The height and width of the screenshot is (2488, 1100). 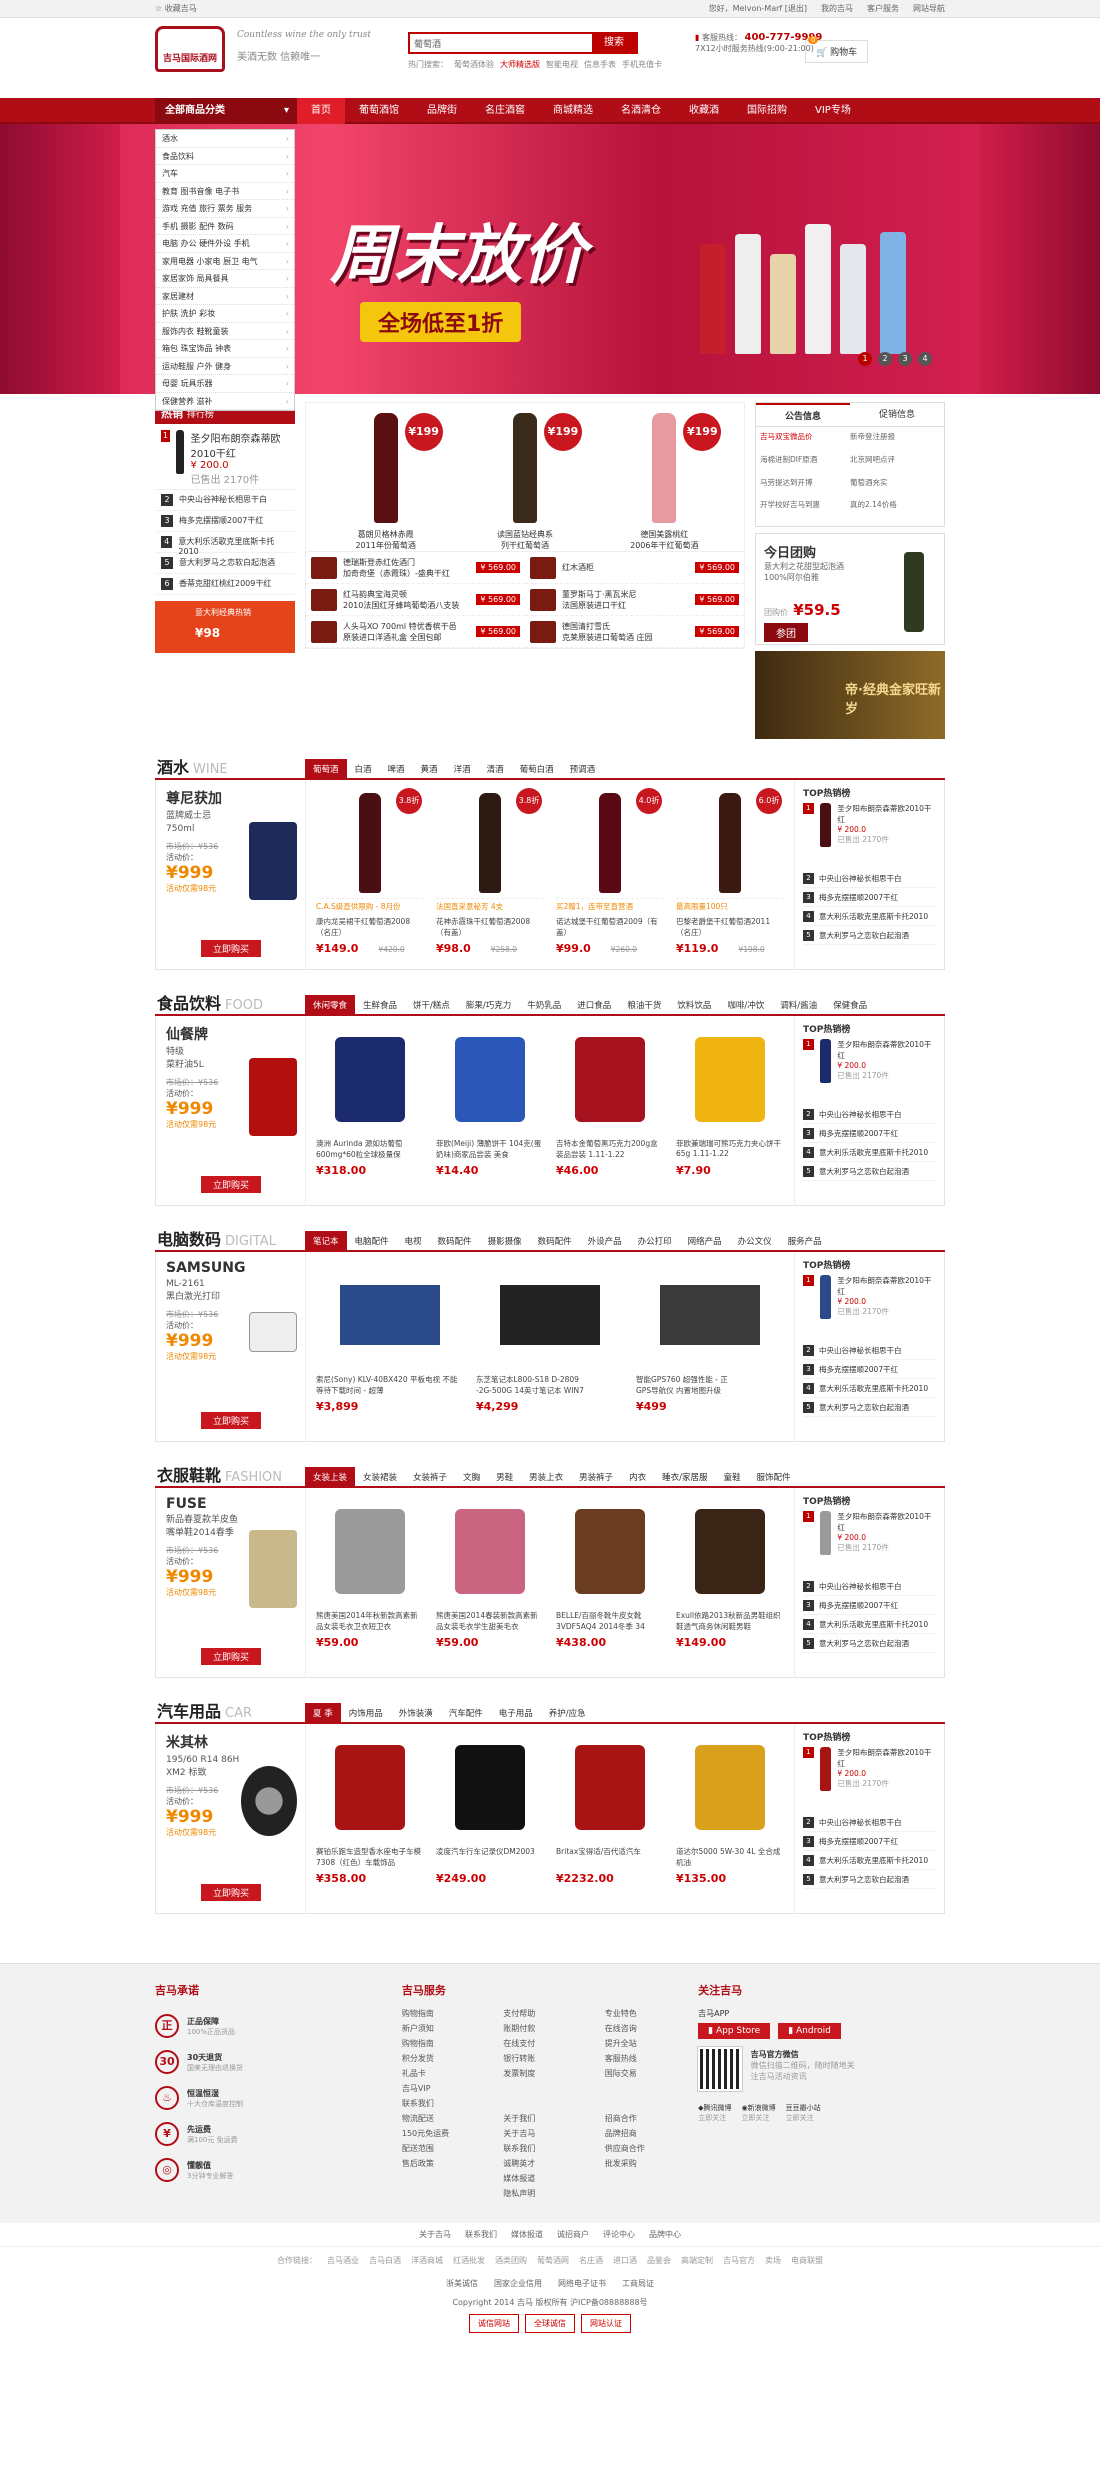 What do you see at coordinates (448, 2148) in the screenshot?
I see `footer-link: 配送范围` at bounding box center [448, 2148].